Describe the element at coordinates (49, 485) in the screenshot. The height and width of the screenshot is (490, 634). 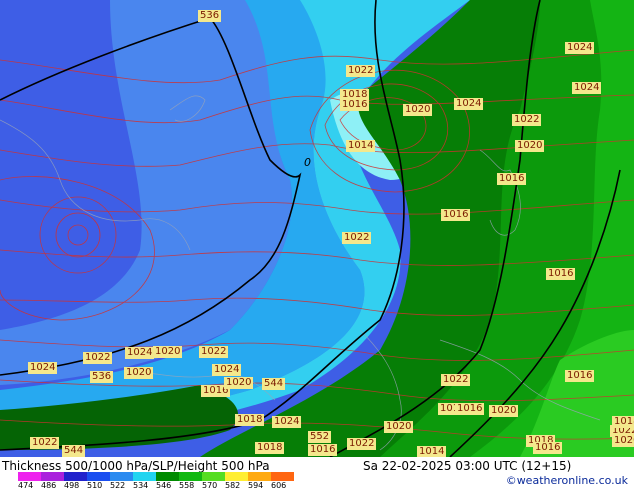
I see `scale-tick-label: 486` at that location.